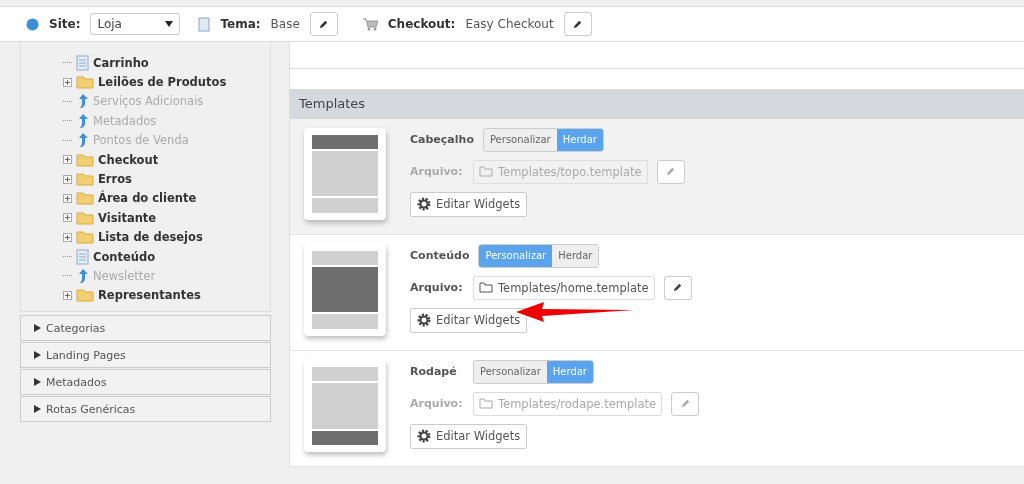 The width and height of the screenshot is (1024, 484). What do you see at coordinates (124, 276) in the screenshot?
I see `tree-item-label: Newsletter` at bounding box center [124, 276].